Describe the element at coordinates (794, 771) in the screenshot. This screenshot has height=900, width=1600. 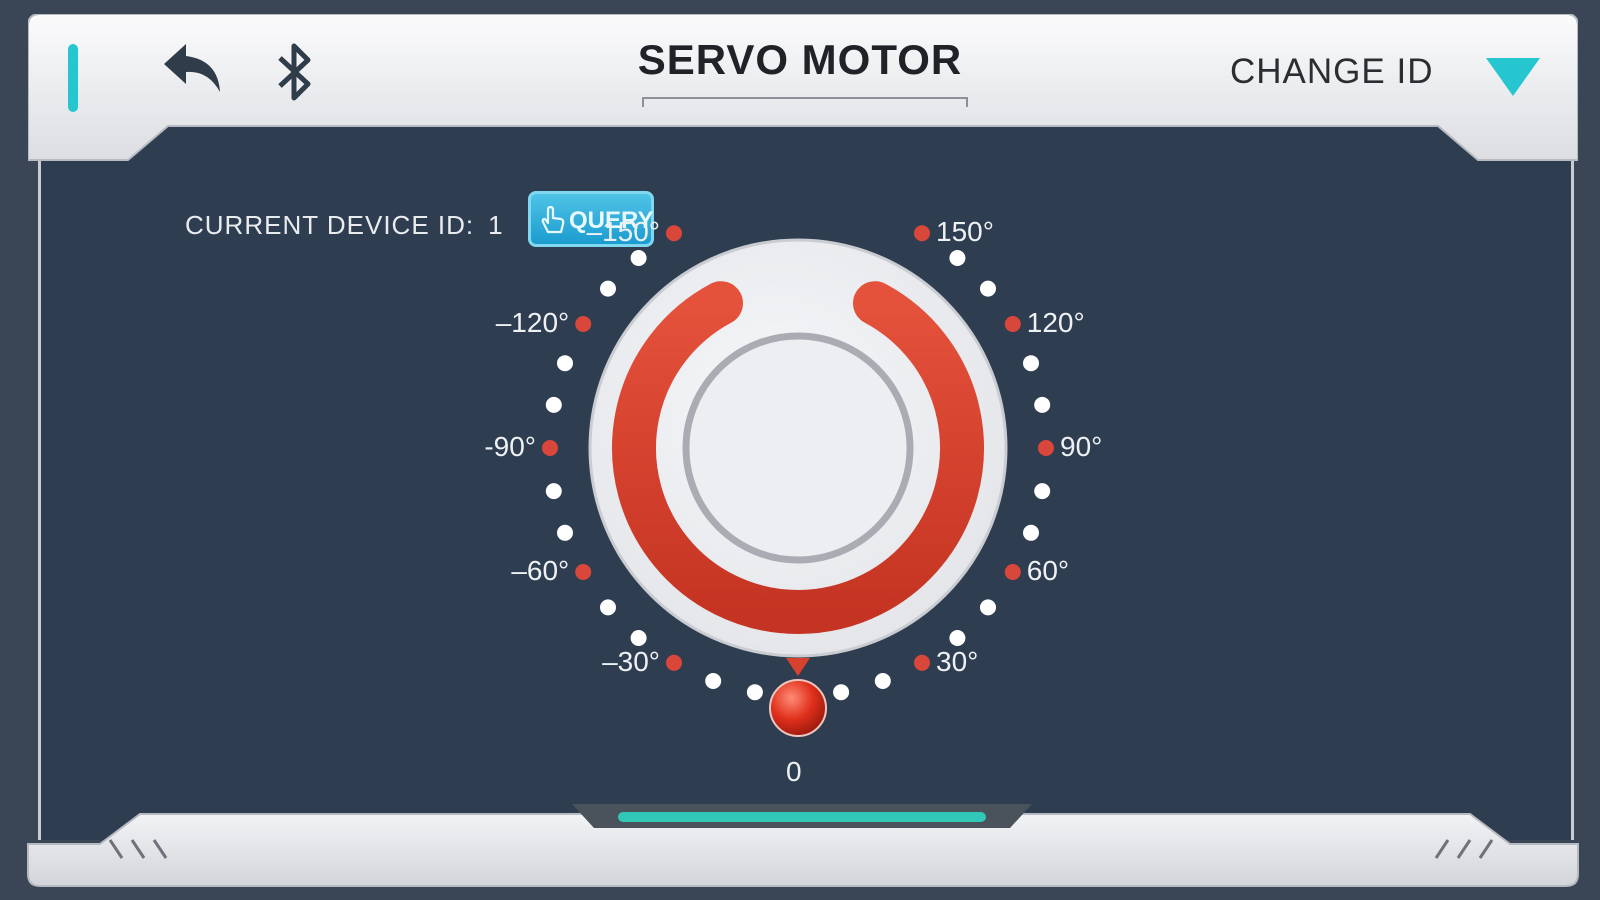
I see `current-angle-label: 0` at that location.